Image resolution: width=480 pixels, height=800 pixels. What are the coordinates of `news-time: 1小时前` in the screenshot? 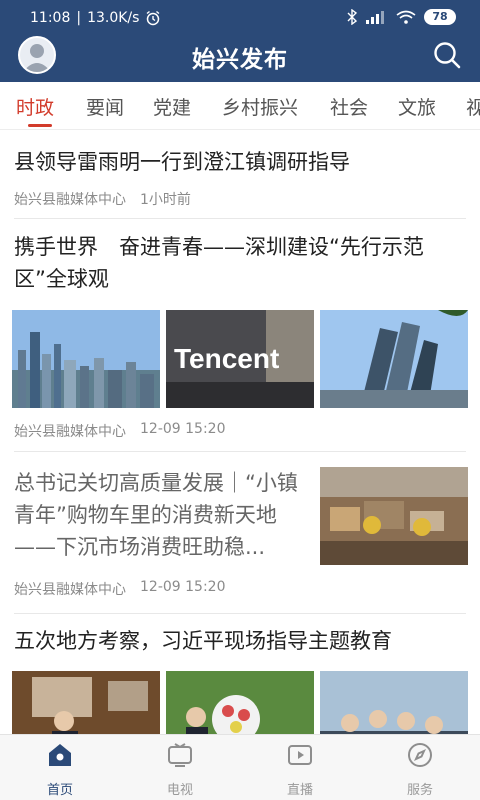 It's located at (165, 200).